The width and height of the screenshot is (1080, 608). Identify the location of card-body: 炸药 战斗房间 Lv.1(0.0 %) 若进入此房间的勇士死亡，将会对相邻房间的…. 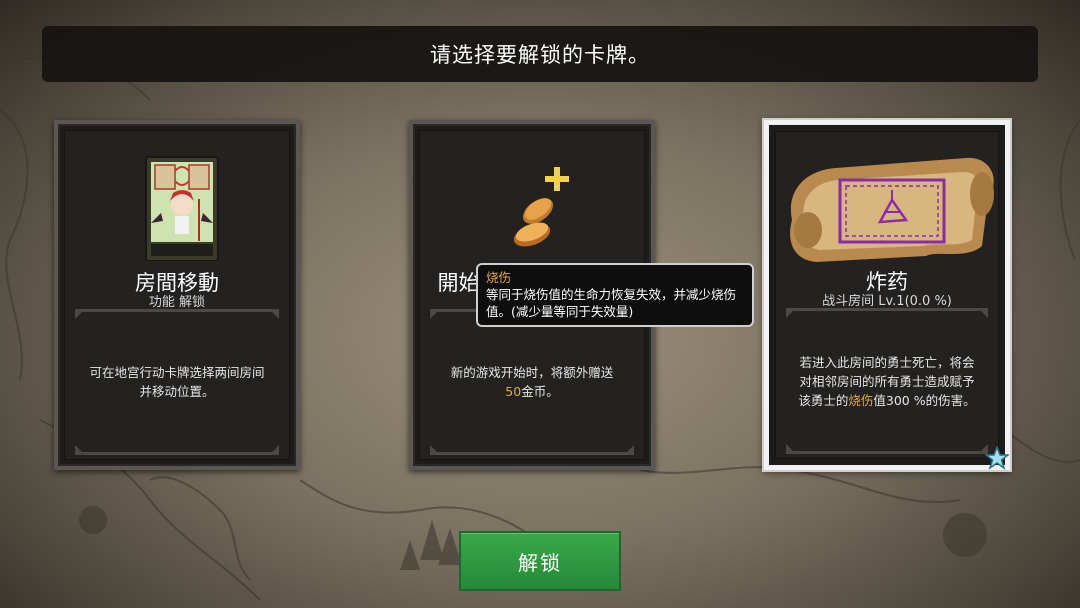
(887, 295).